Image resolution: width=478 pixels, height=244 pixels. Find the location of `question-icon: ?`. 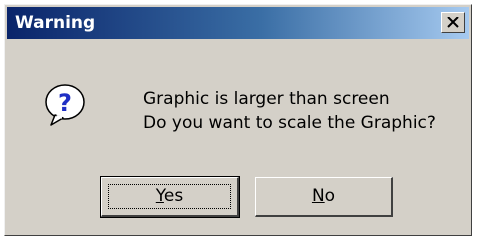

question-icon: ? is located at coordinates (65, 105).